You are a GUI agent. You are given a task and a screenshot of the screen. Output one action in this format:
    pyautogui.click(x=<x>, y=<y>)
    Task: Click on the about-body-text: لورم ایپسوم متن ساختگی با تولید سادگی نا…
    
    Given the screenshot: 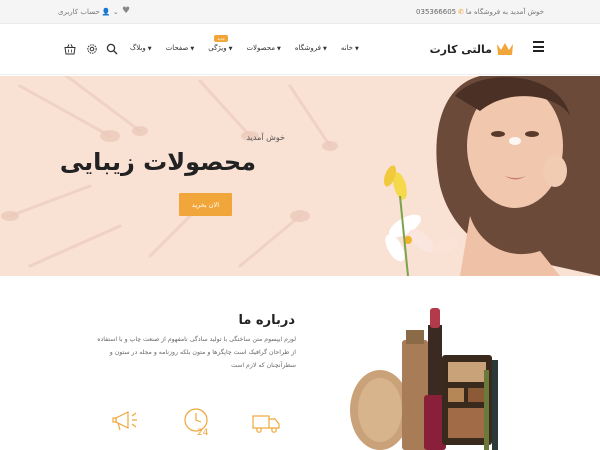 What is the action you would take?
    pyautogui.click(x=196, y=352)
    